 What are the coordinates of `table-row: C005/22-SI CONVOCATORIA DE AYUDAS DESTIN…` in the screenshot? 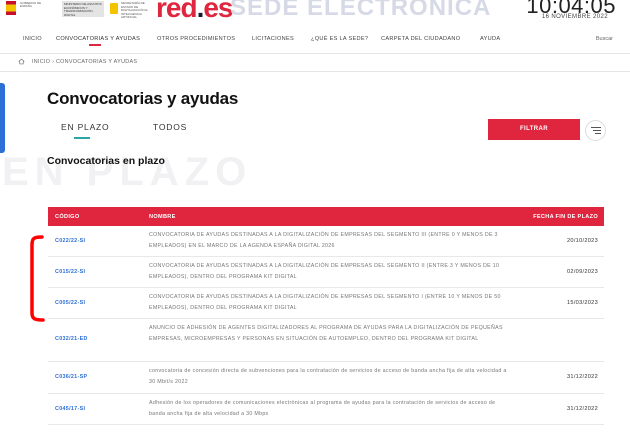 It's located at (326, 303).